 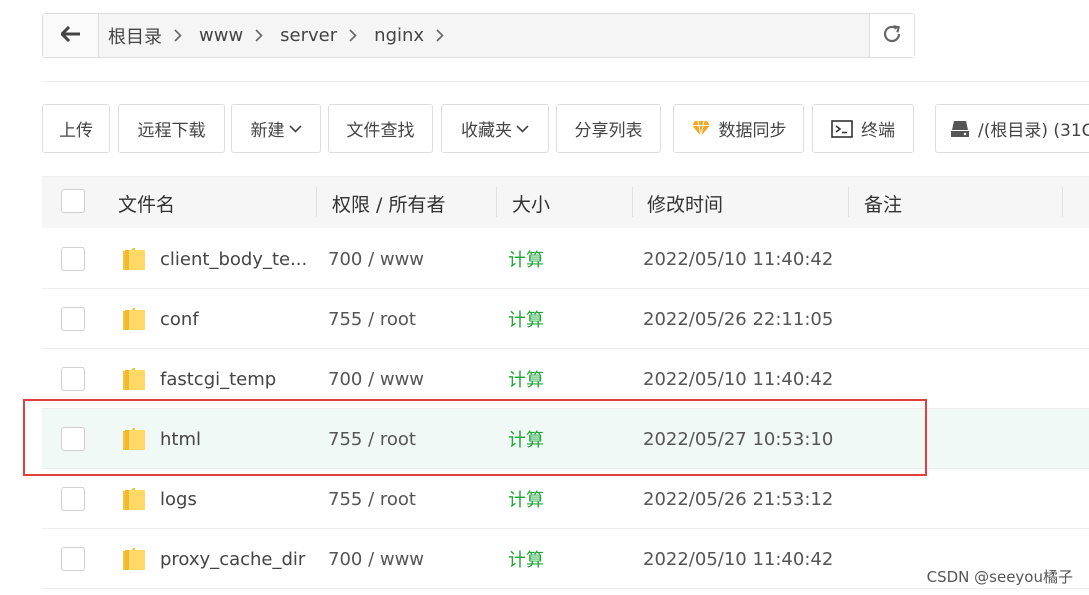 What do you see at coordinates (565, 439) in the screenshot?
I see `table-row-highlighted: html 755 / root 计算 2022/05/27 10:53:10` at bounding box center [565, 439].